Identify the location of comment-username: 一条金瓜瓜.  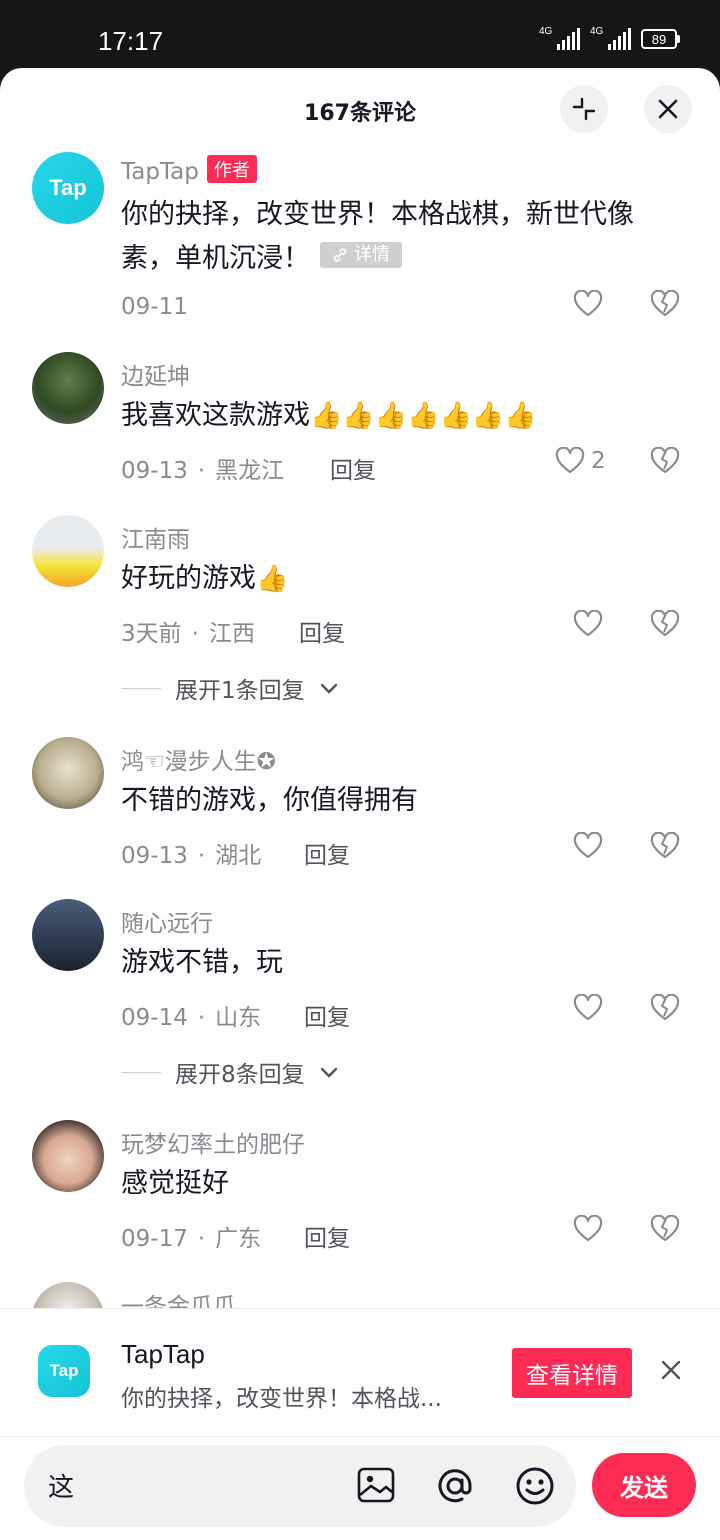
(178, 1298).